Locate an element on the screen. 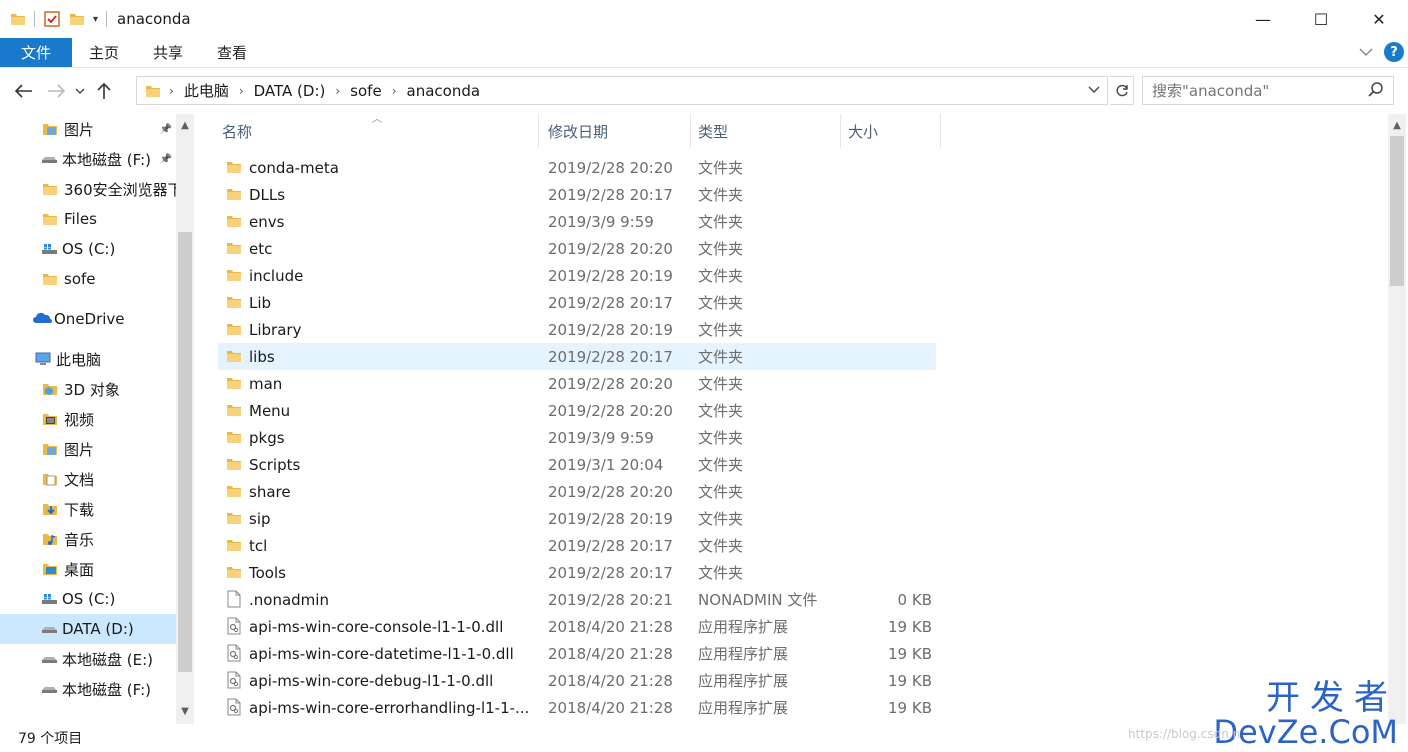 The width and height of the screenshot is (1408, 752). sidebar-item: 音乐 is located at coordinates (88, 539).